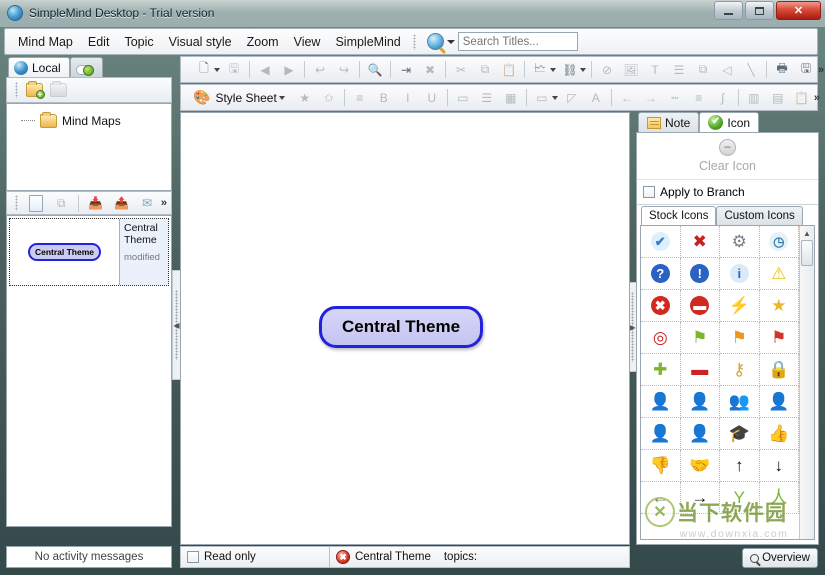  Describe the element at coordinates (723, 97) in the screenshot. I see `curve-button: ∫` at that location.